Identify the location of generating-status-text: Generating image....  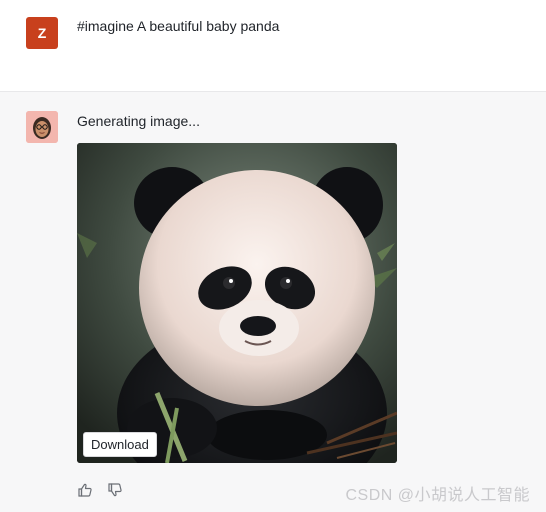
(138, 121).